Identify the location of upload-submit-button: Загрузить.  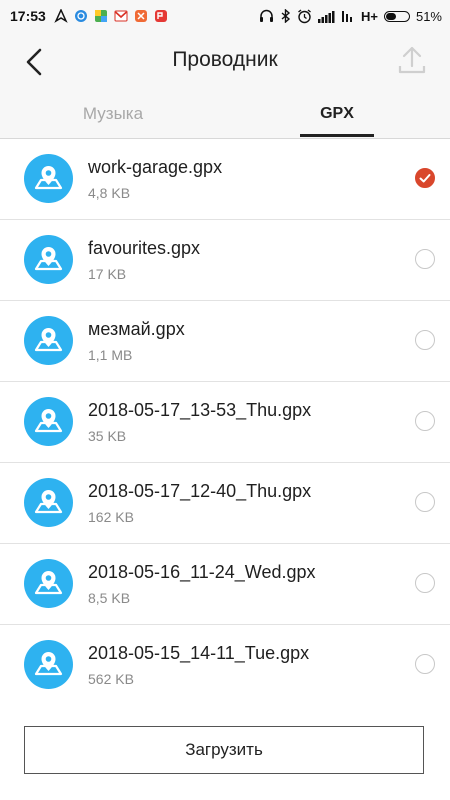
(224, 750).